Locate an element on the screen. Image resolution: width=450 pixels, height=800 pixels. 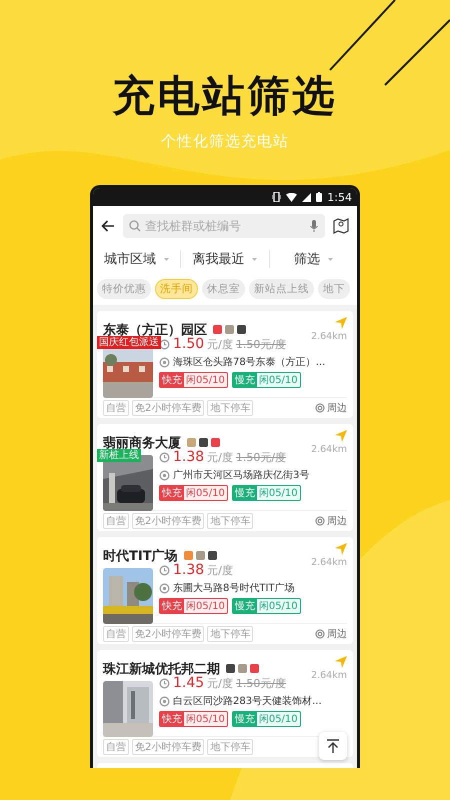
promo-ribbon: 新桩上线 is located at coordinates (119, 455).